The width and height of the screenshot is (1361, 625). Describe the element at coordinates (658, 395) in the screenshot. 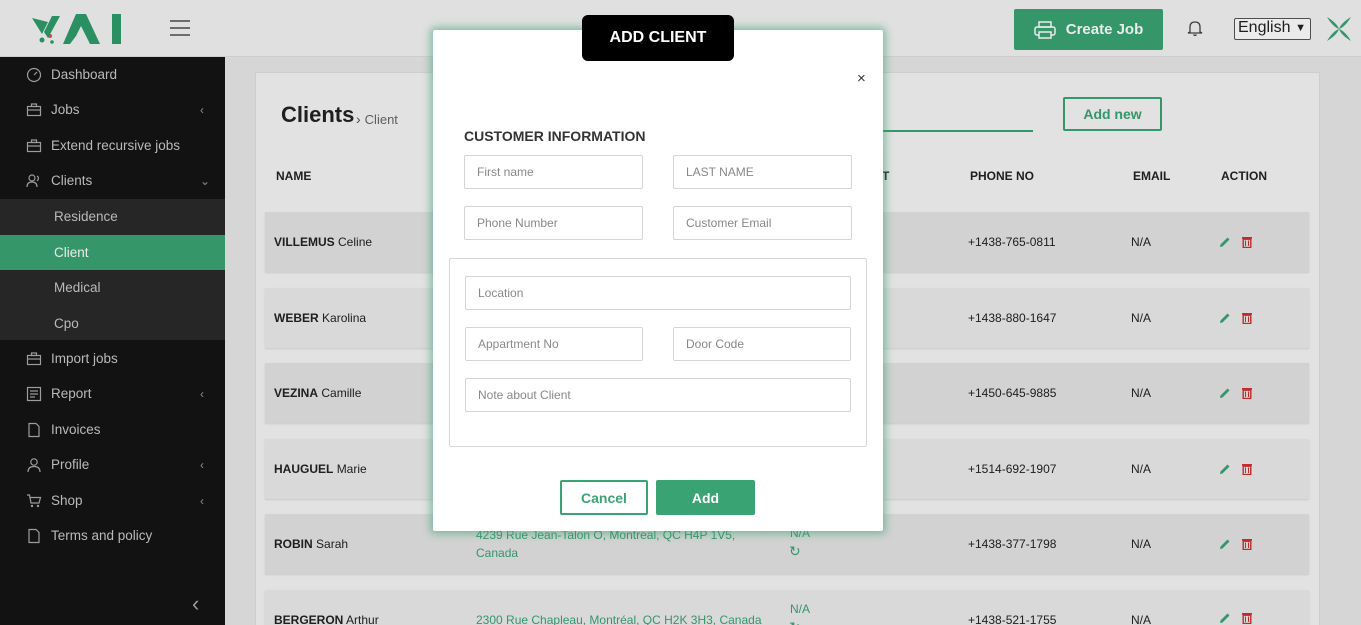

I see `client-note-field` at that location.